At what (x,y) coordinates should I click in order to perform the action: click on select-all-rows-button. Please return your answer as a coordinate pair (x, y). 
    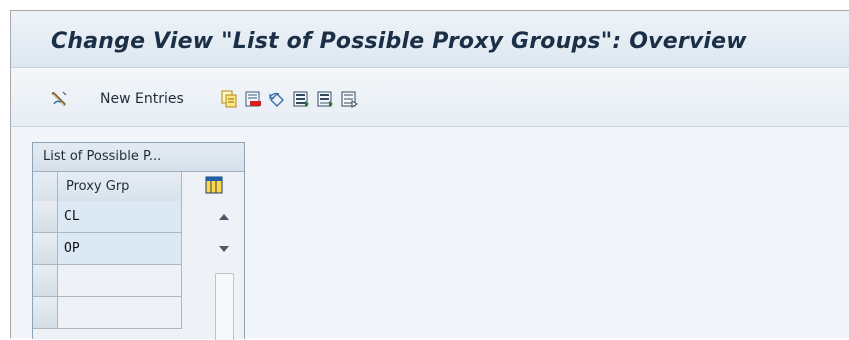
    Looking at the image, I should click on (45, 187).